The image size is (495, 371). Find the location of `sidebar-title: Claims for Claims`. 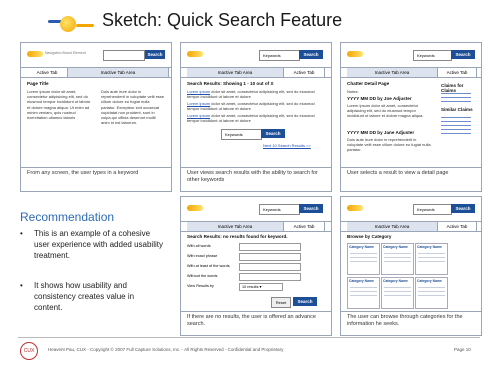

sidebar-title: Claims for Claims is located at coordinates (452, 88).